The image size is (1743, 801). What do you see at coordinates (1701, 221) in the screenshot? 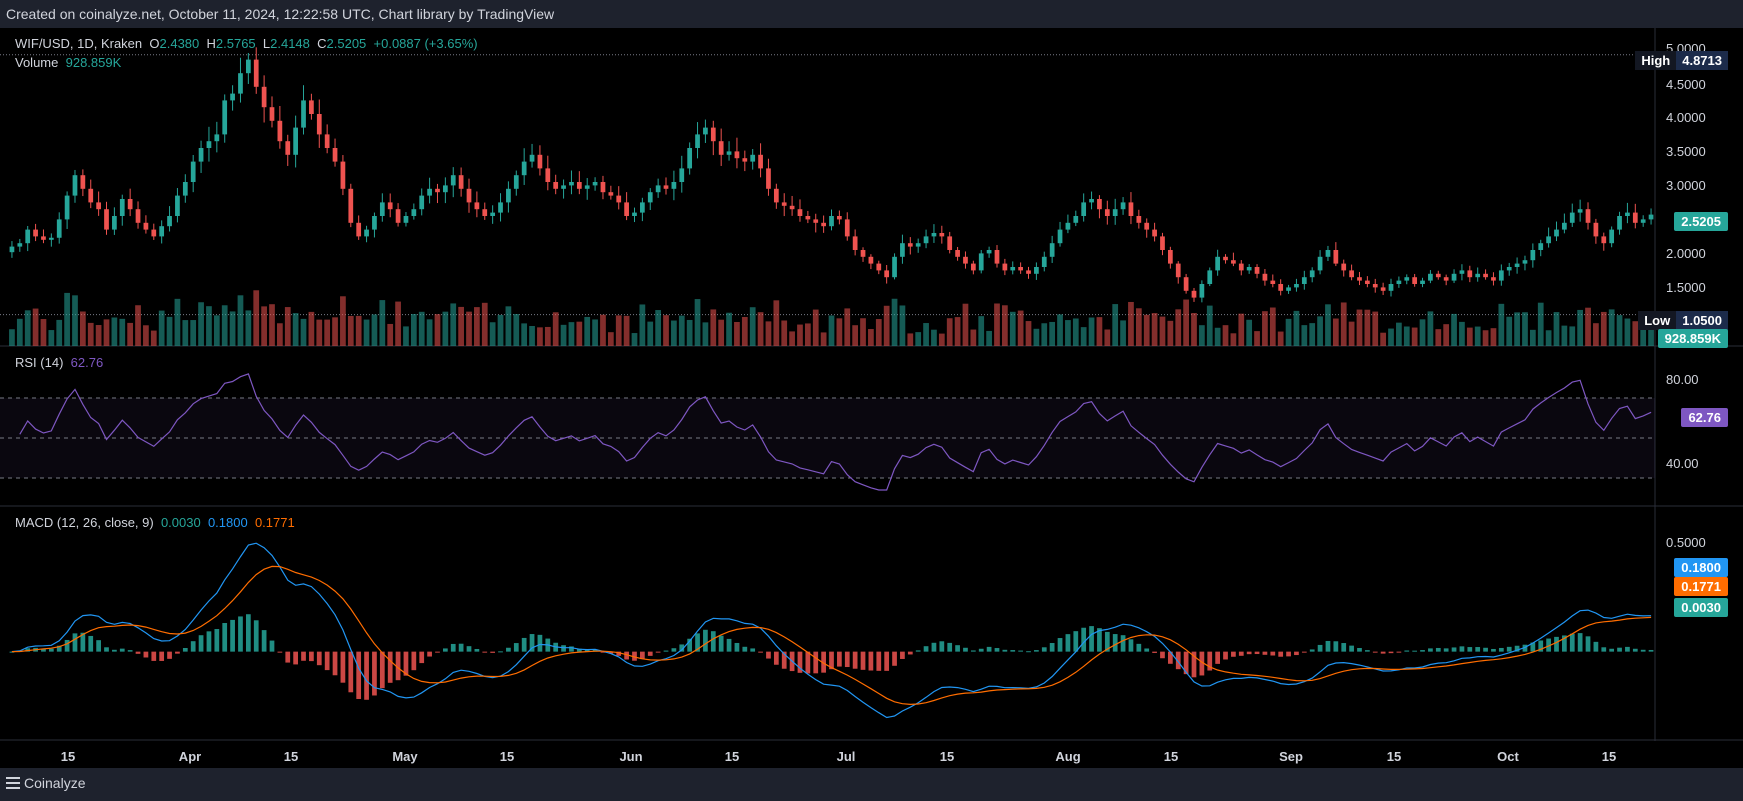
I see `last-price-tag: 2.5205` at bounding box center [1701, 221].